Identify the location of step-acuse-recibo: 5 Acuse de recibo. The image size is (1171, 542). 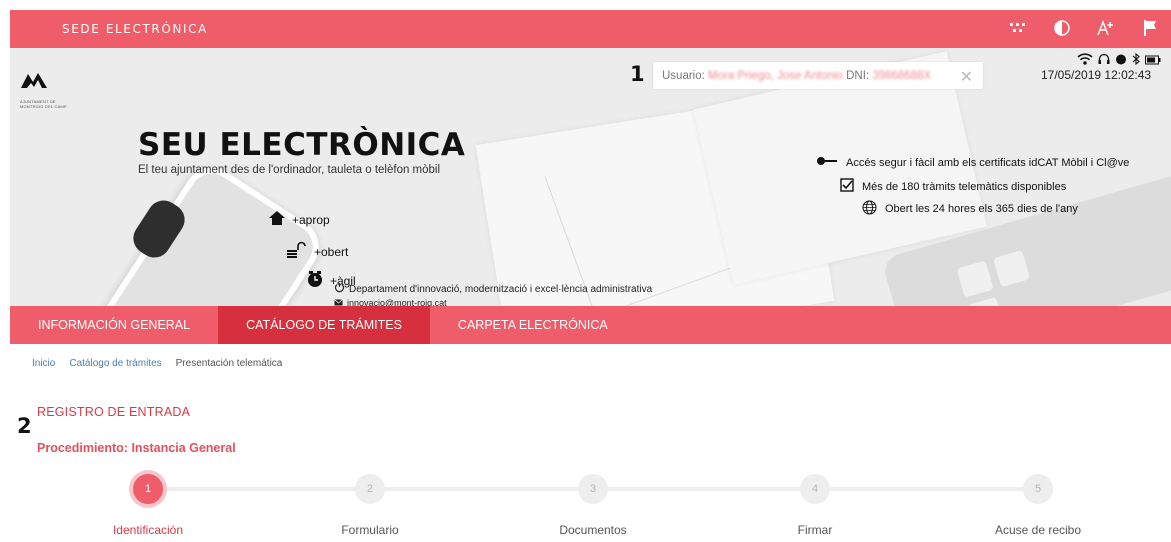
(1038, 503).